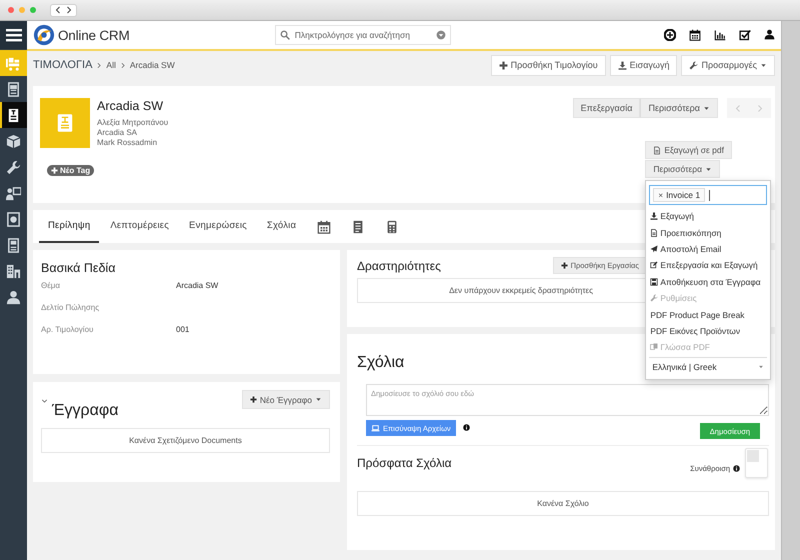 The image size is (800, 560). I want to click on search-icon, so click(285, 35).